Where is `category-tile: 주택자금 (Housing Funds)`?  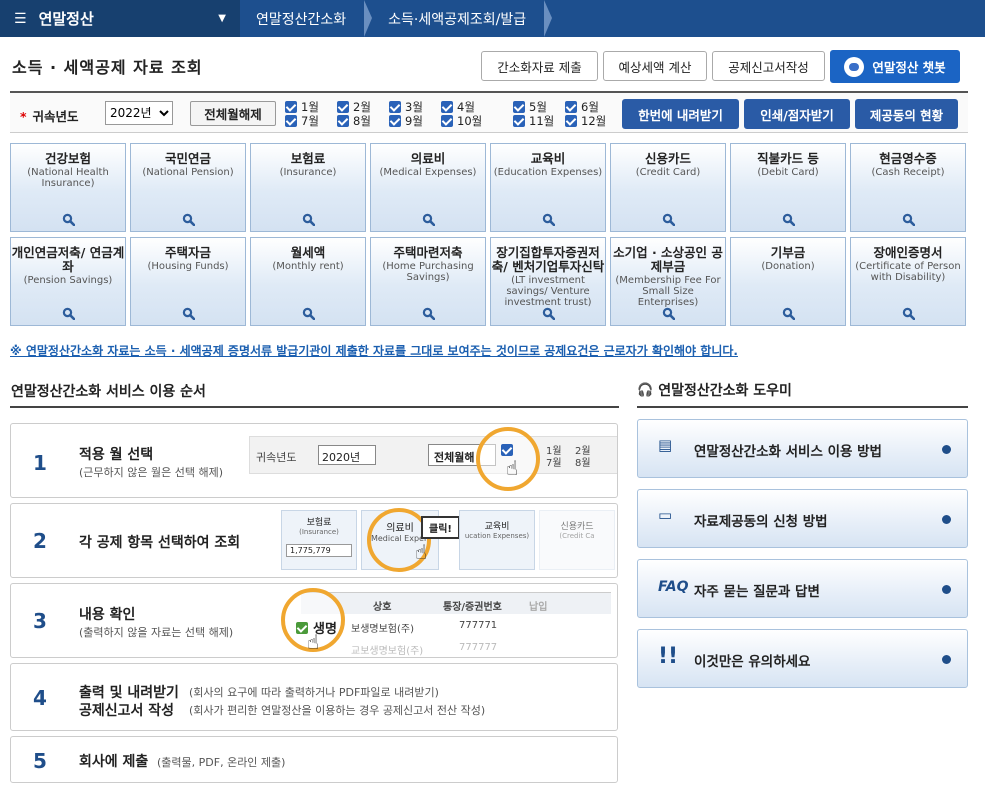 category-tile: 주택자금 (Housing Funds) is located at coordinates (188, 281).